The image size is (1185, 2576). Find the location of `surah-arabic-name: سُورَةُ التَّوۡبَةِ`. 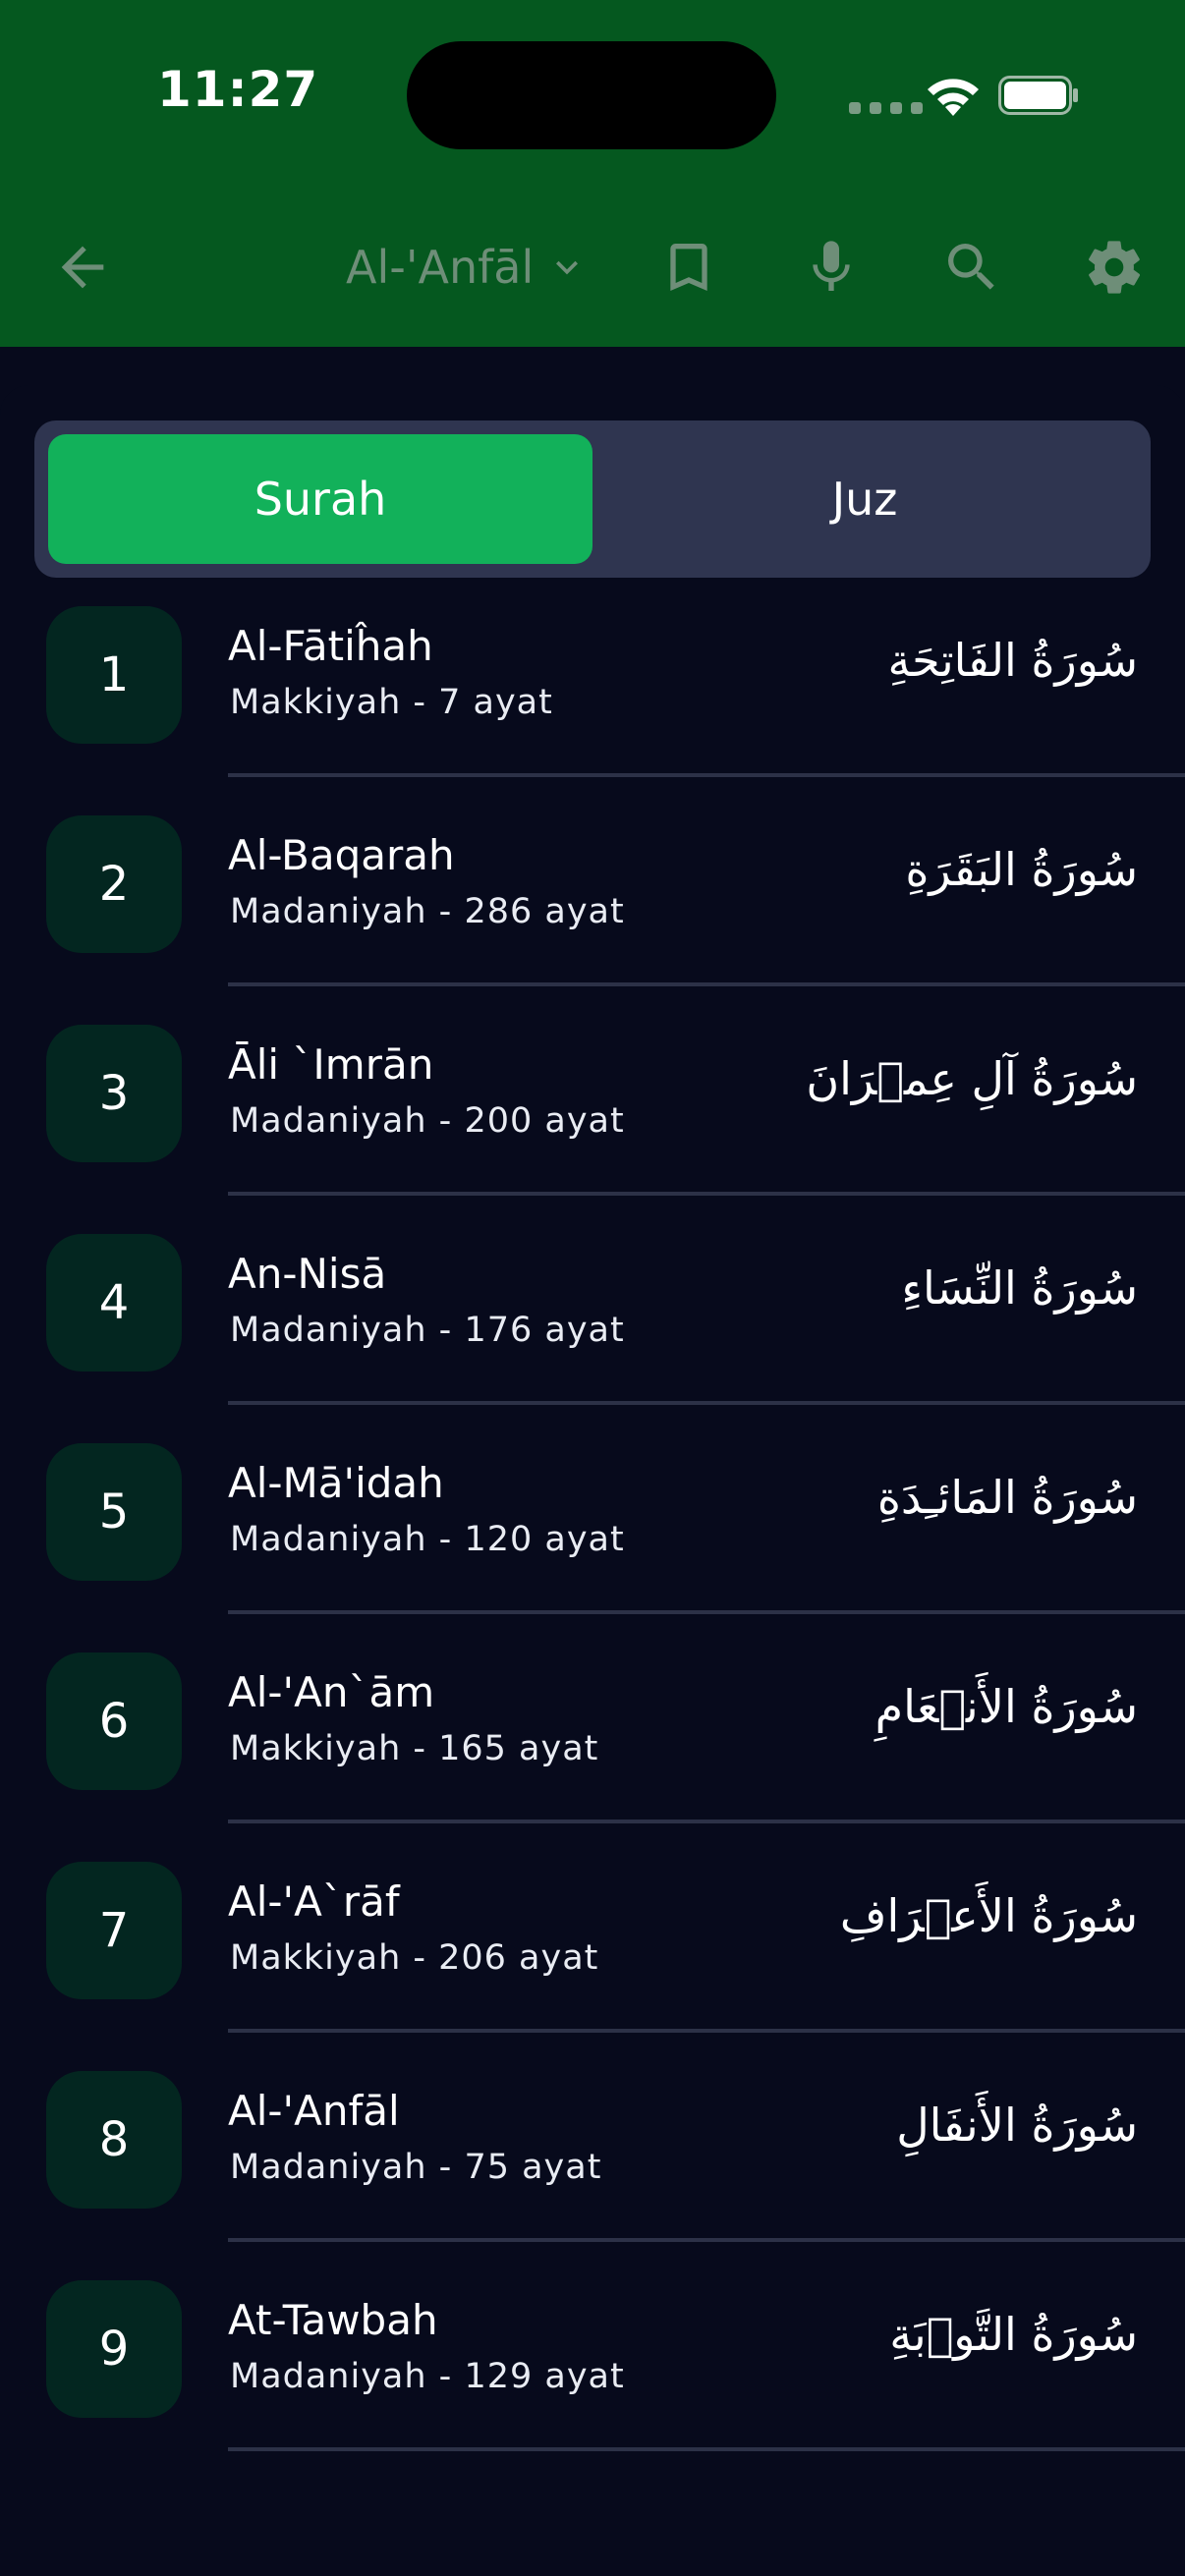

surah-arabic-name: سُورَةُ التَّوۡبَةِ is located at coordinates (1014, 2334).